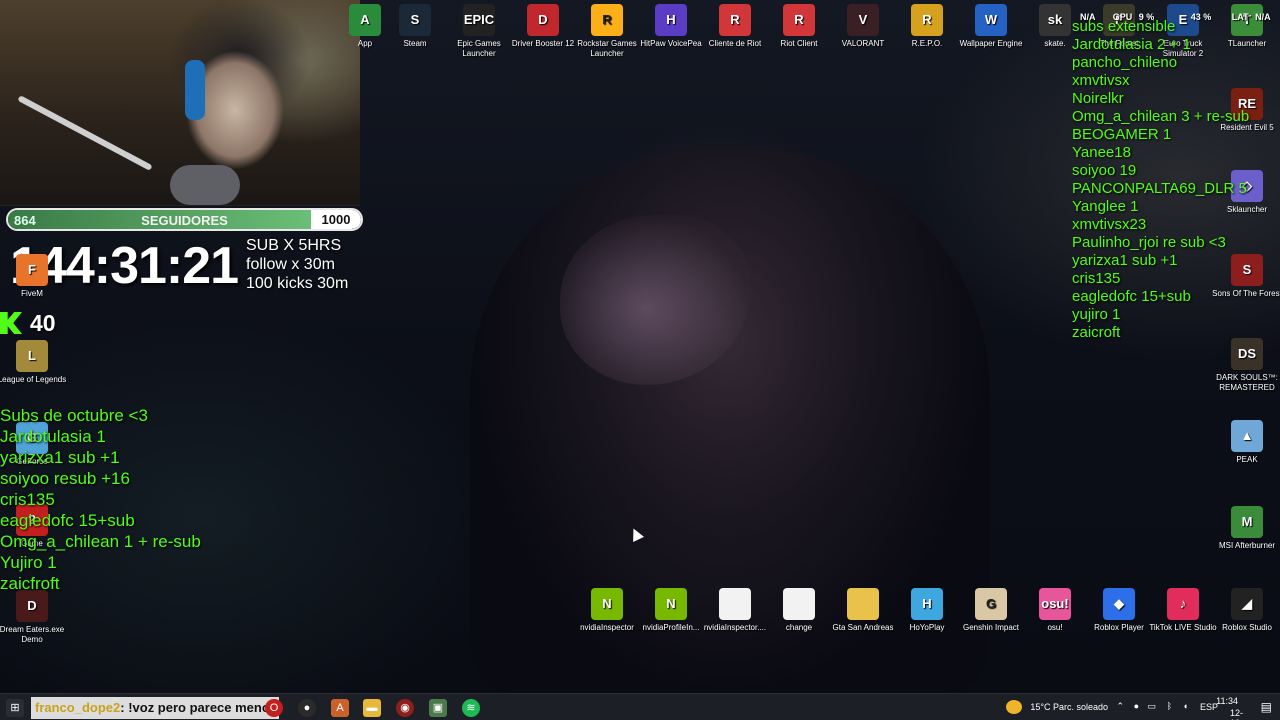  What do you see at coordinates (405, 708) in the screenshot?
I see `game-taskbar-icon: ◉` at bounding box center [405, 708].